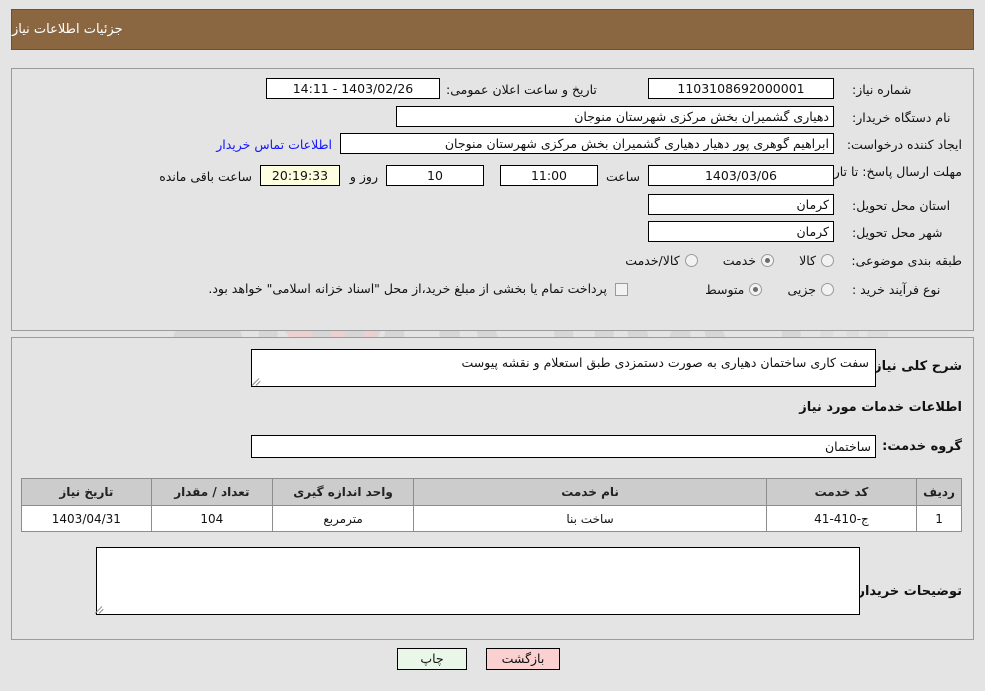  What do you see at coordinates (741, 231) in the screenshot?
I see `delivery-city-value: کرمان` at bounding box center [741, 231].